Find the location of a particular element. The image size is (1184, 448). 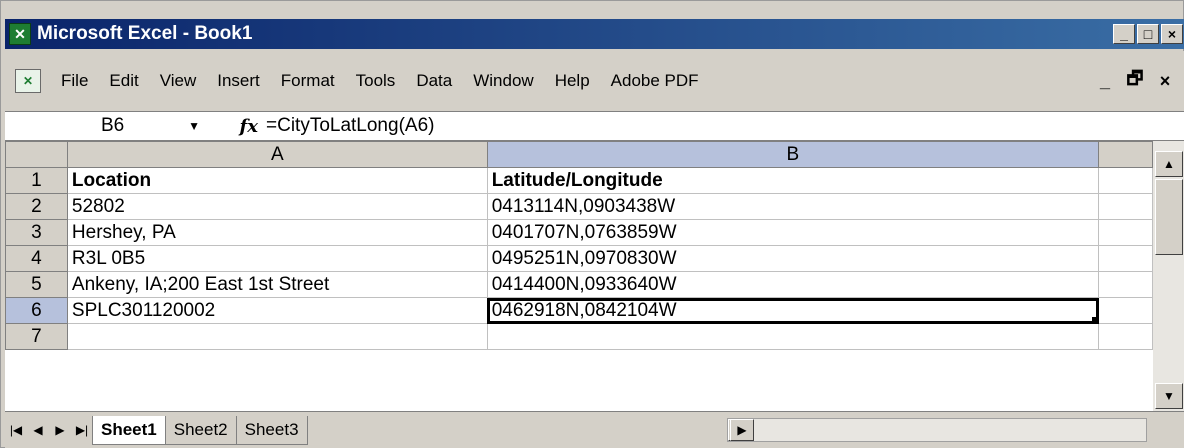

row-header: 6 is located at coordinates (36, 310).